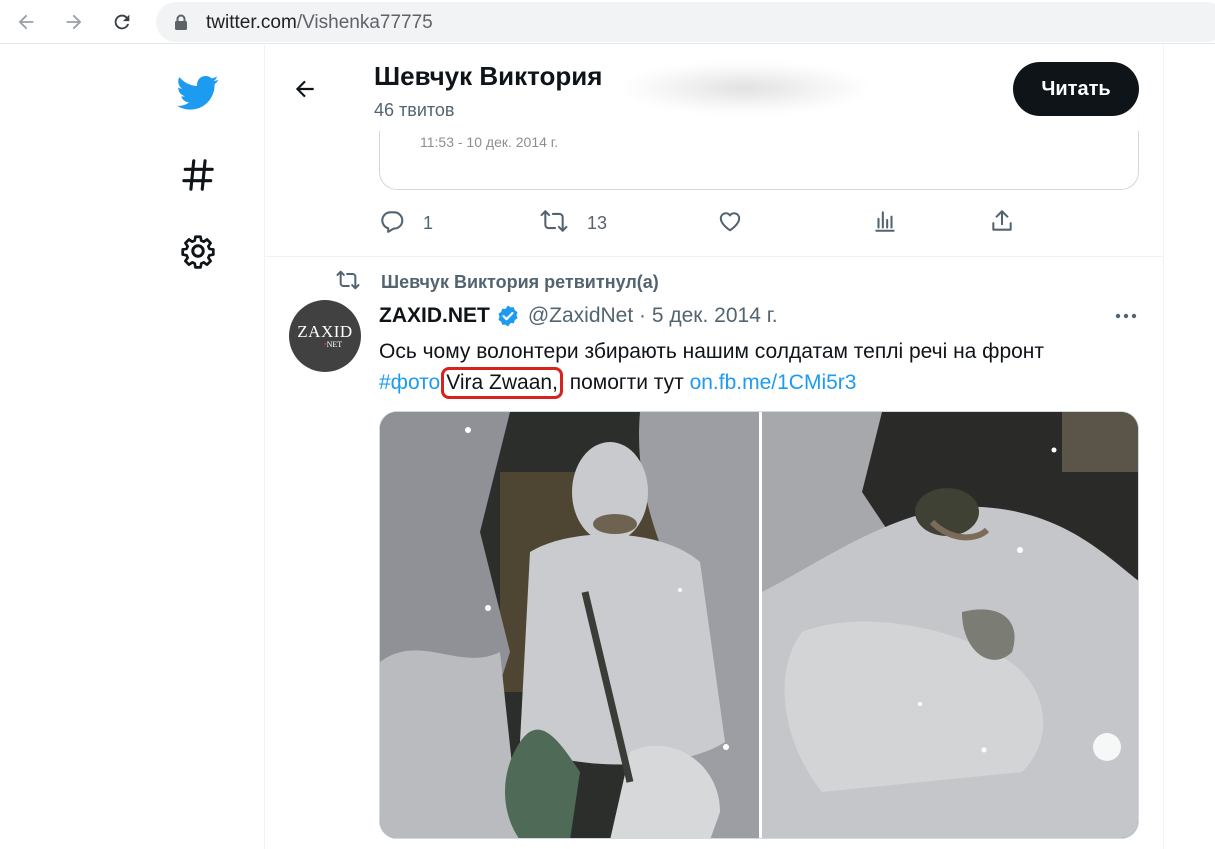 This screenshot has height=849, width=1215. I want to click on gear-icon, so click(198, 251).